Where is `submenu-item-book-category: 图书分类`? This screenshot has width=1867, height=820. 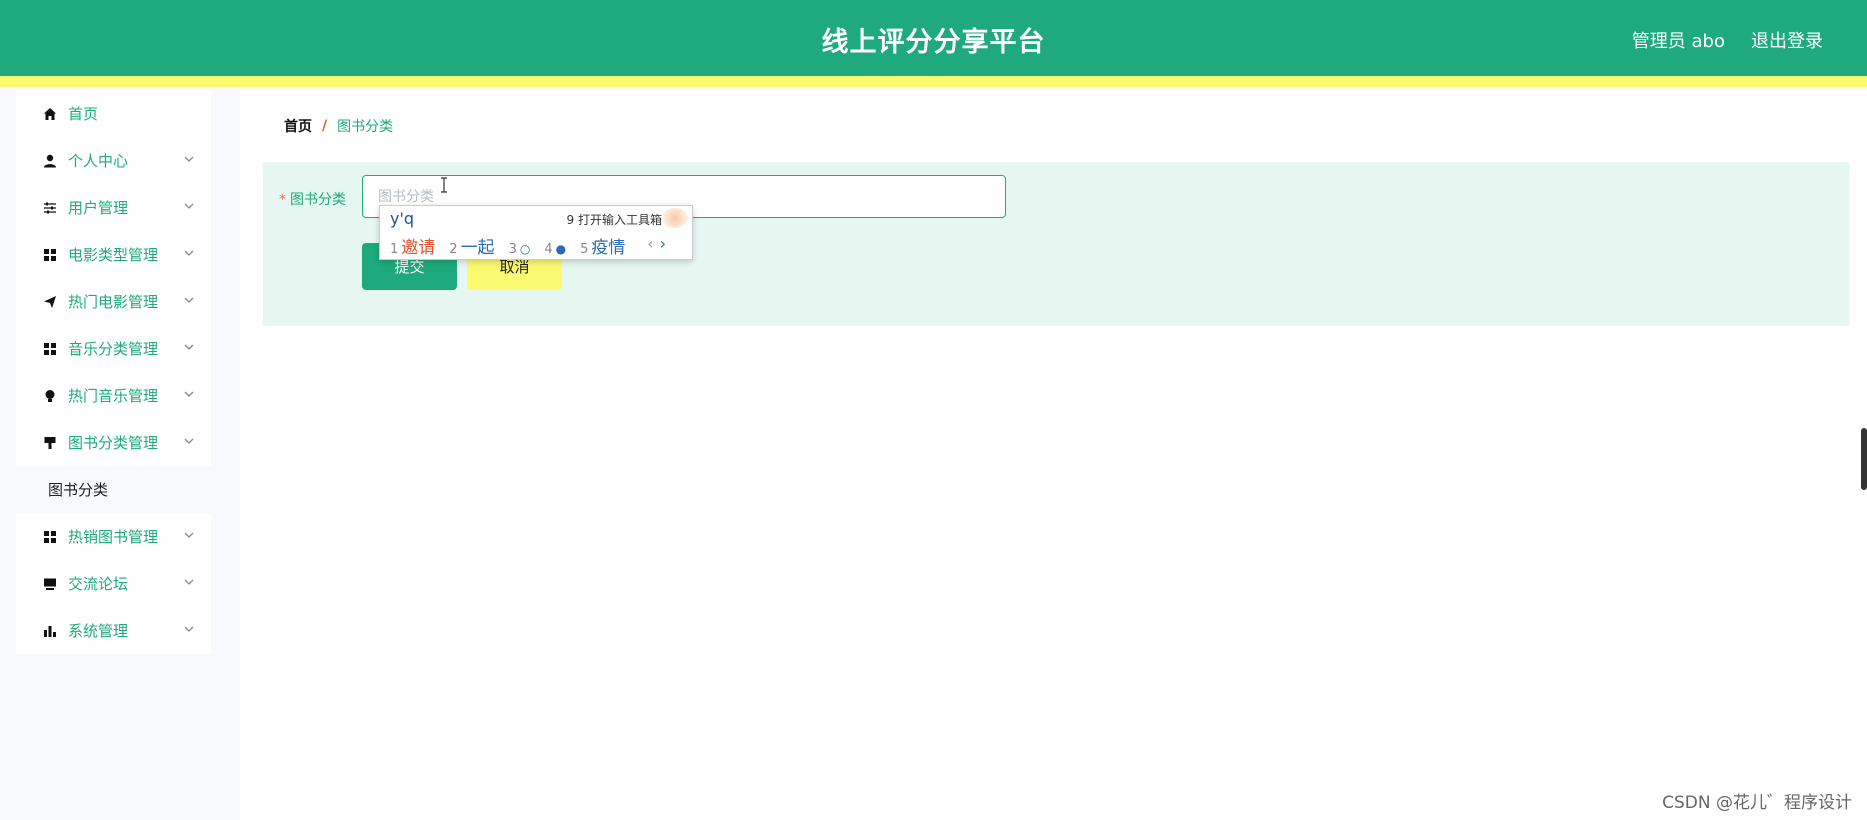
submenu-item-book-category: 图书分类 is located at coordinates (113, 489).